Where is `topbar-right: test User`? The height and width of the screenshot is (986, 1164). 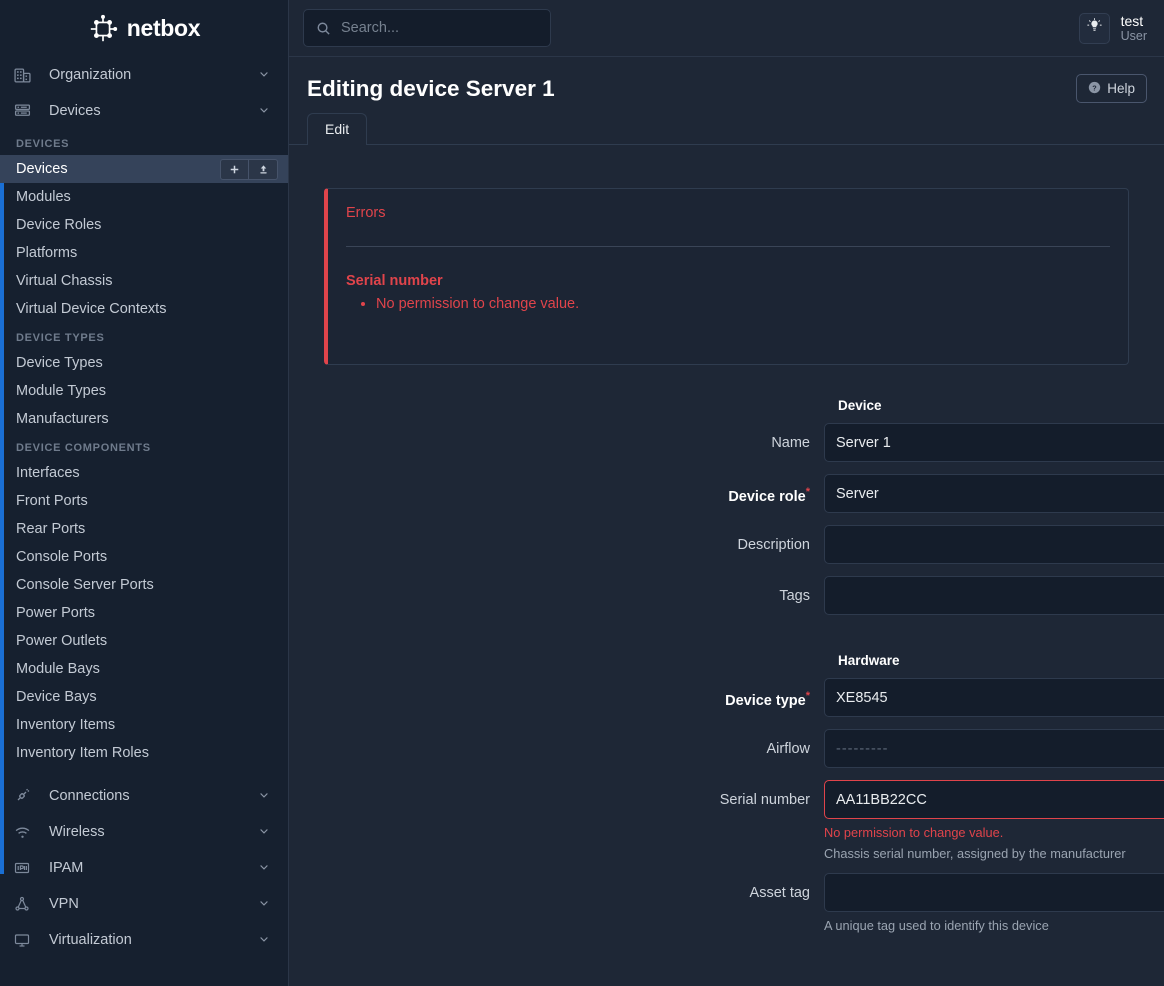 topbar-right: test User is located at coordinates (1112, 28).